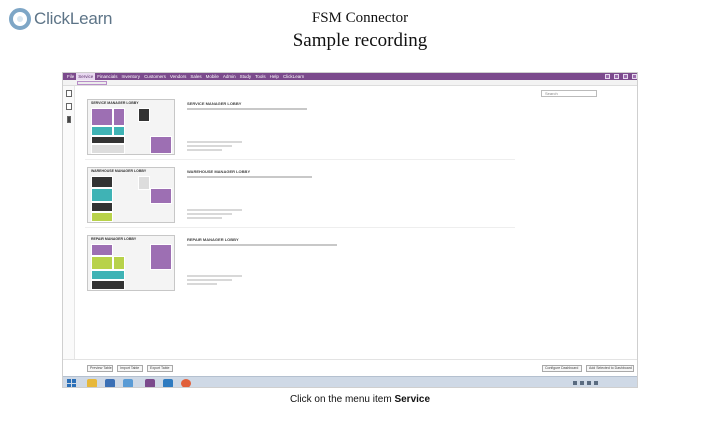 The image size is (720, 437). Describe the element at coordinates (107, 76) in the screenshot. I see `menu-item-financials: Financials` at that location.